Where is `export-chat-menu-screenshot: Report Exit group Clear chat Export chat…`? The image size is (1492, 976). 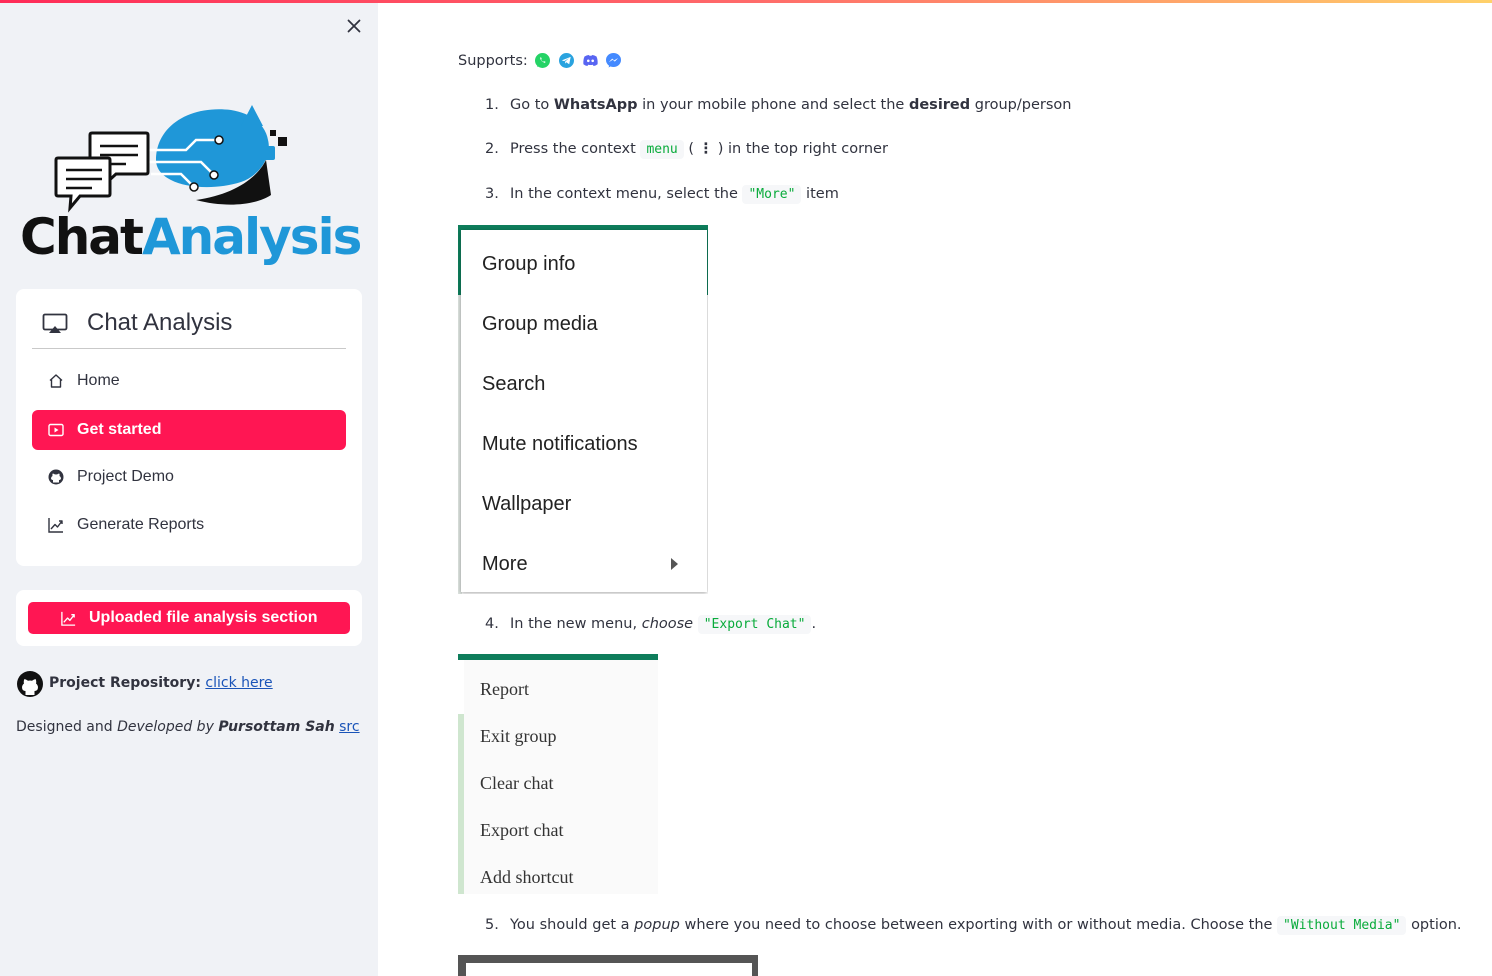 export-chat-menu-screenshot: Report Exit group Clear chat Export chat… is located at coordinates (558, 774).